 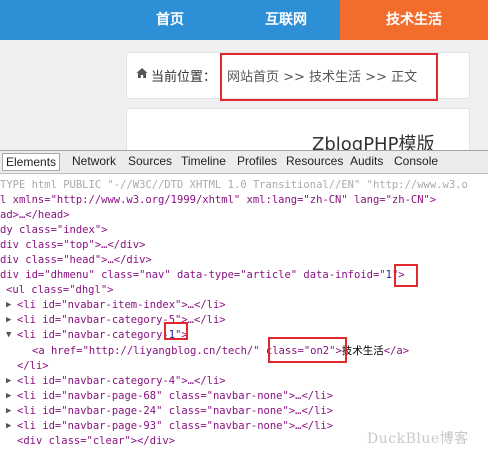 I want to click on infoid-highlight-box, so click(x=406, y=275).